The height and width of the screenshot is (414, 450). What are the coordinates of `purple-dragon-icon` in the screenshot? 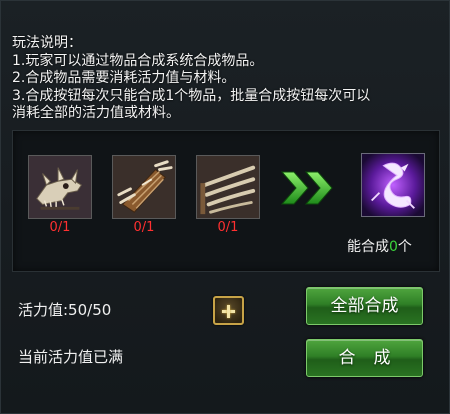 It's located at (393, 185).